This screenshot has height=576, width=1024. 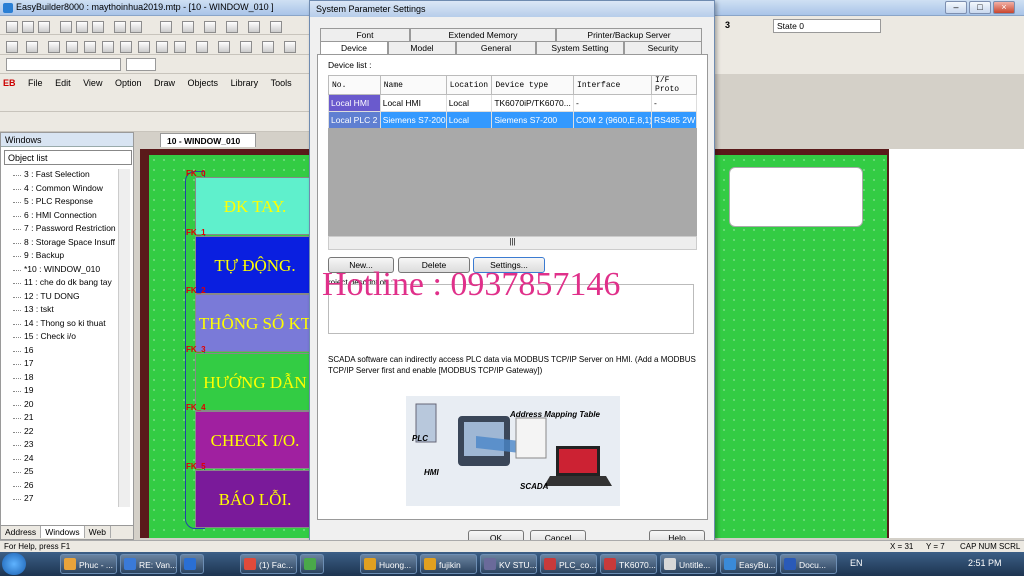 What do you see at coordinates (21, 532) in the screenshot?
I see `tab-address: Address` at bounding box center [21, 532].